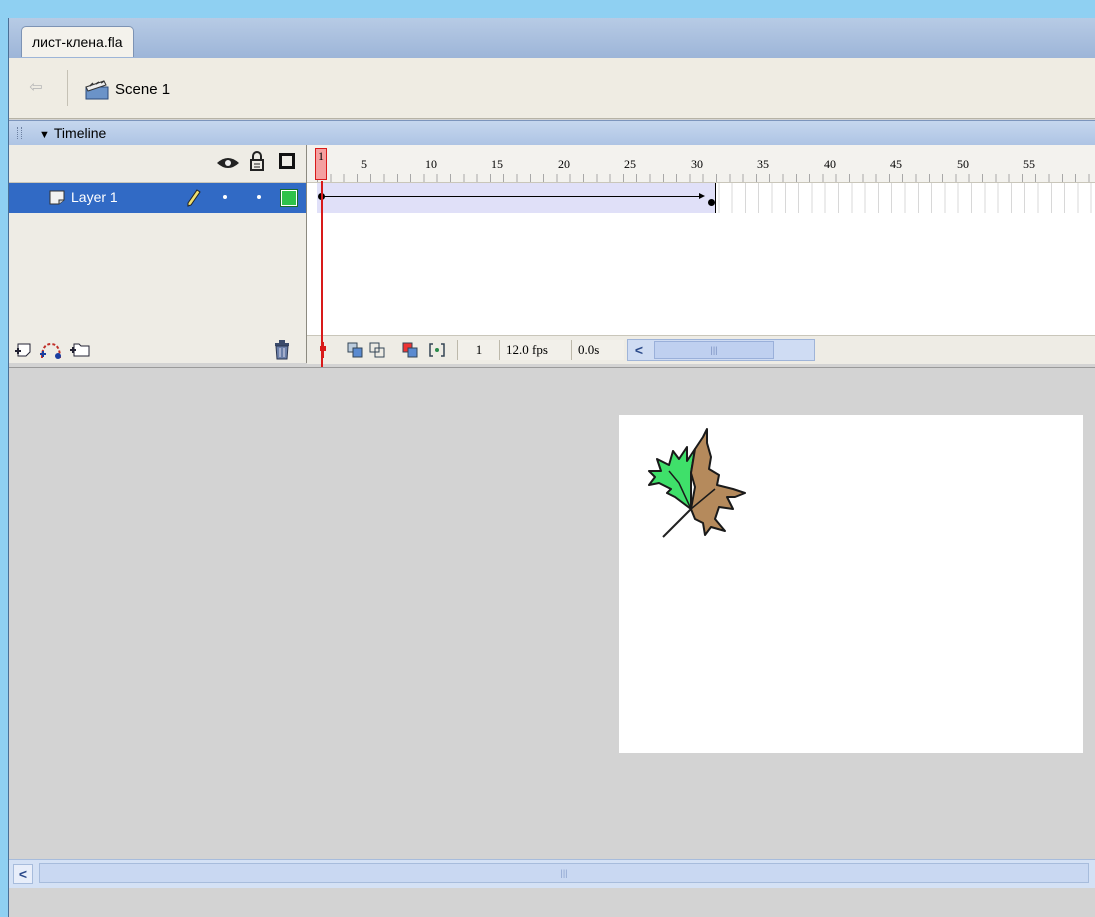 Image resolution: width=1095 pixels, height=917 pixels. Describe the element at coordinates (44, 135) in the screenshot. I see `collapse-triangle-icon: ▼` at that location.